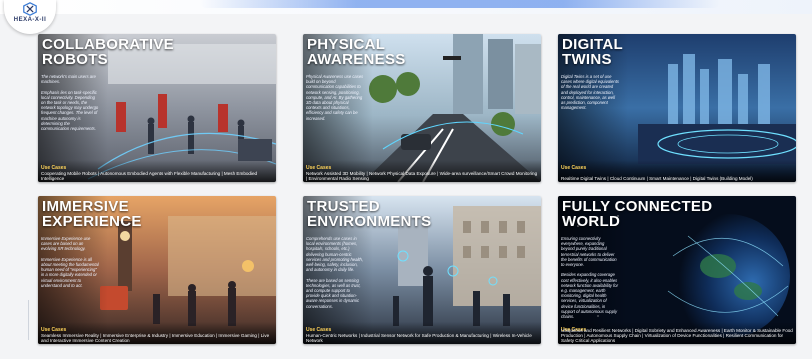  Describe the element at coordinates (30, 20) in the screenshot. I see `logo-text: HEXA-X-II` at that location.